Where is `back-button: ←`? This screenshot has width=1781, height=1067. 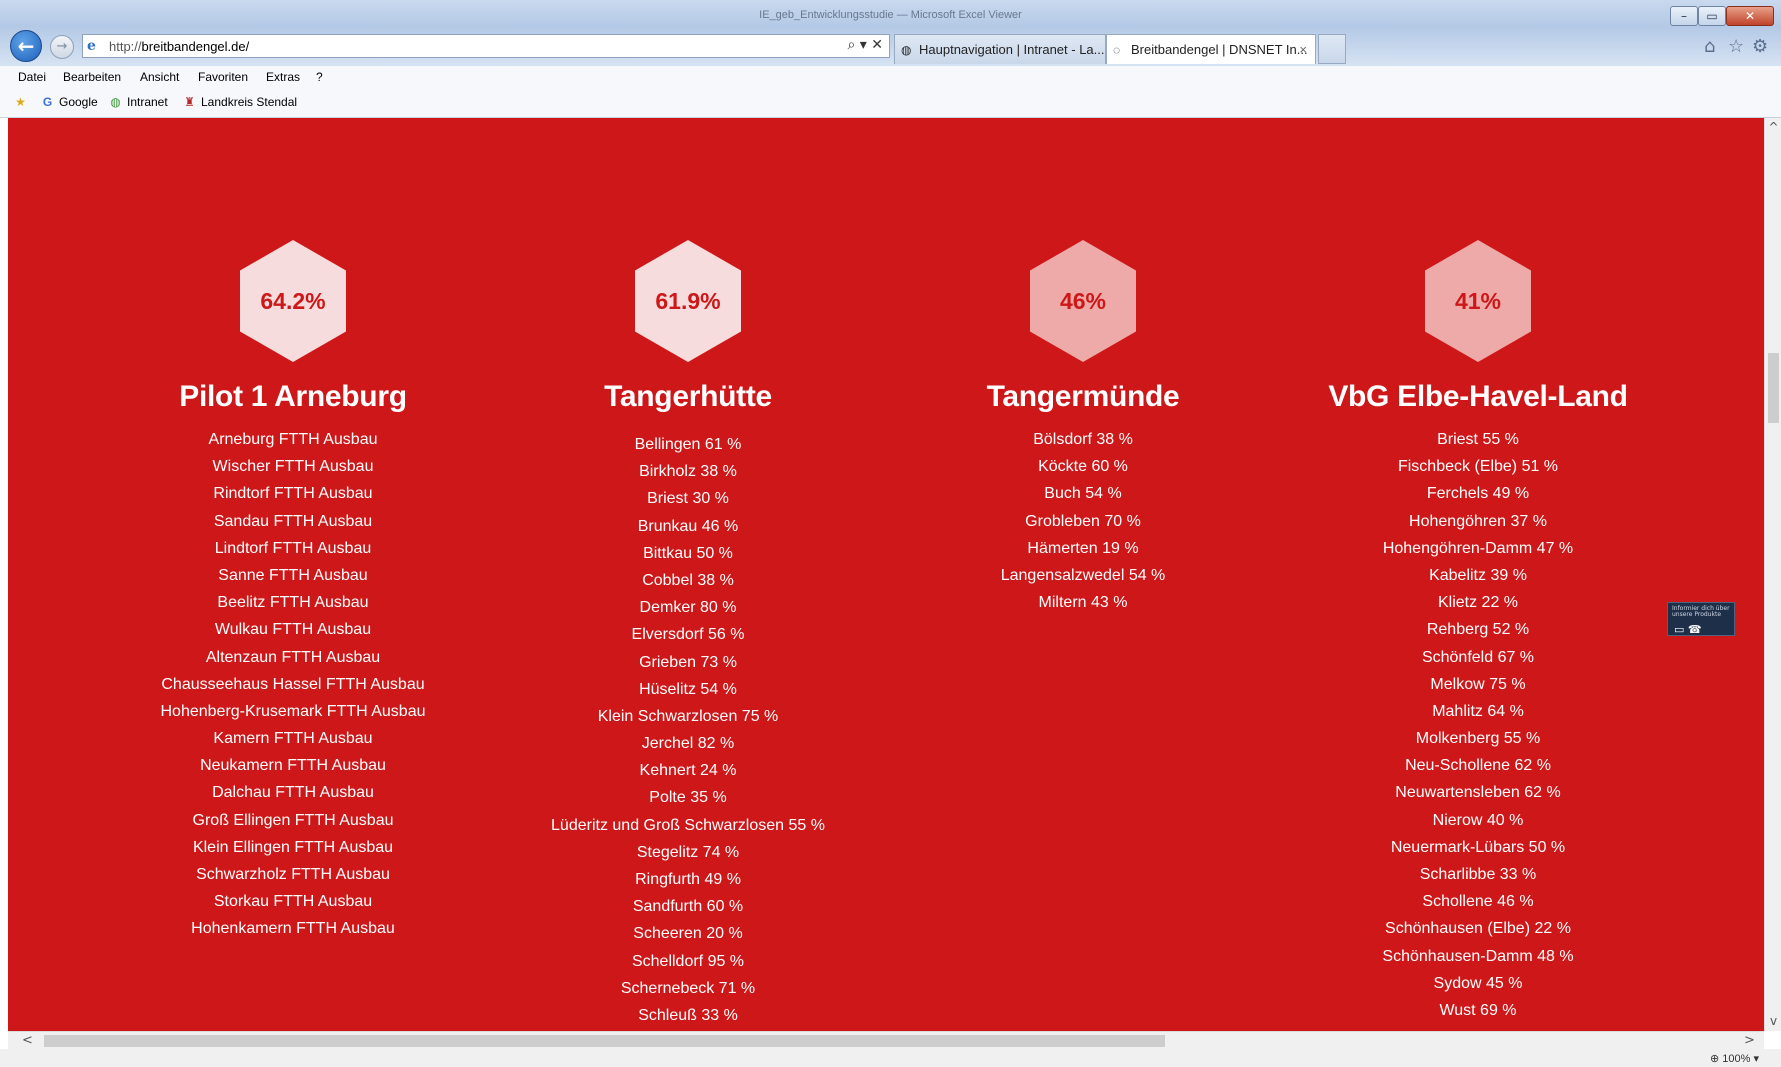 back-button: ← is located at coordinates (26, 46).